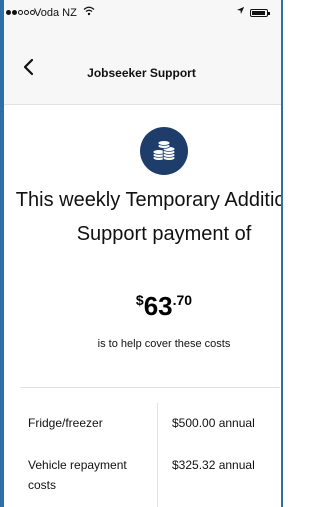  Describe the element at coordinates (150, 387) in the screenshot. I see `divider` at that location.